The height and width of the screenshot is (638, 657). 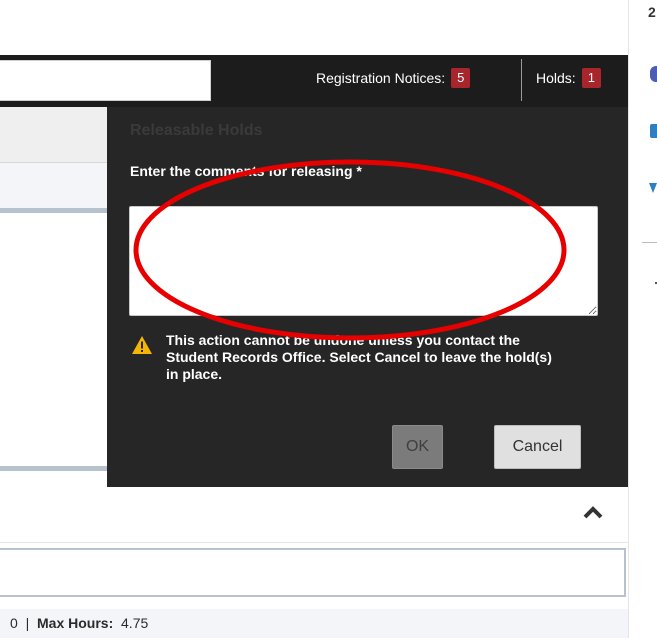 What do you see at coordinates (653, 74) in the screenshot?
I see `sidebar-app-icon` at bounding box center [653, 74].